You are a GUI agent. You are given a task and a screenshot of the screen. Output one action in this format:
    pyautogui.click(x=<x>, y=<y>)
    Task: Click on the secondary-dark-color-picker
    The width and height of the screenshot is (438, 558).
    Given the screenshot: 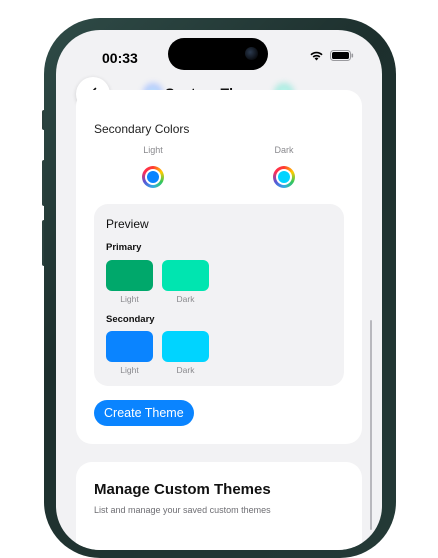 What is the action you would take?
    pyautogui.click(x=284, y=177)
    